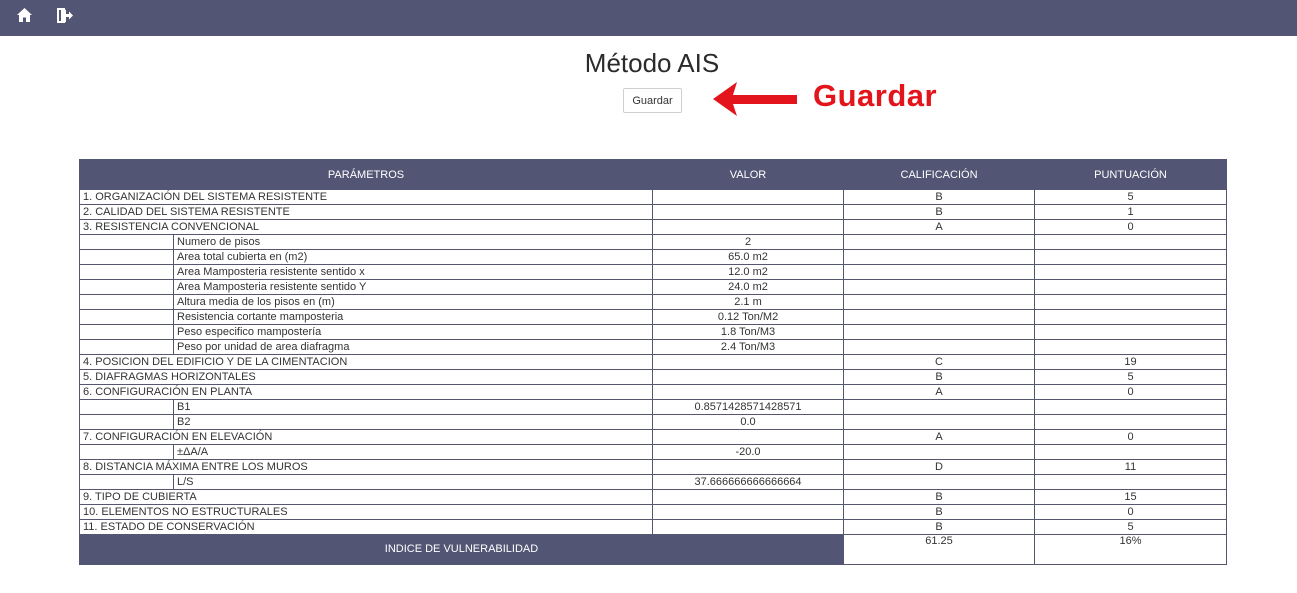  Describe the element at coordinates (366, 227) in the screenshot. I see `parameter-label: 3. RESISTENCIA CONVENCIONAL` at that location.